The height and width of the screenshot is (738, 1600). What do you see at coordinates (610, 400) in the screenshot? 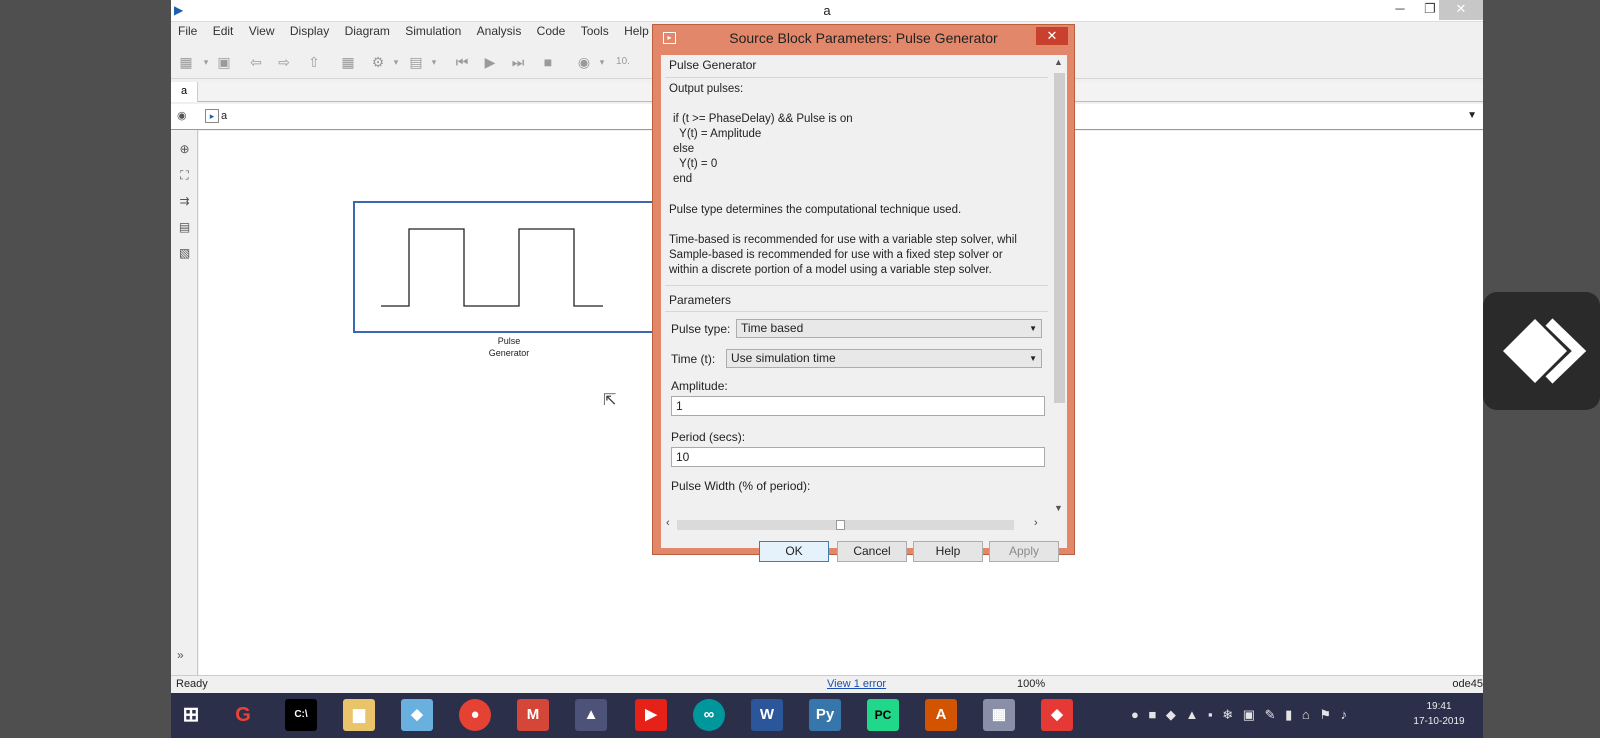
I see `mouse-pointer-icon: ⇱` at bounding box center [610, 400].